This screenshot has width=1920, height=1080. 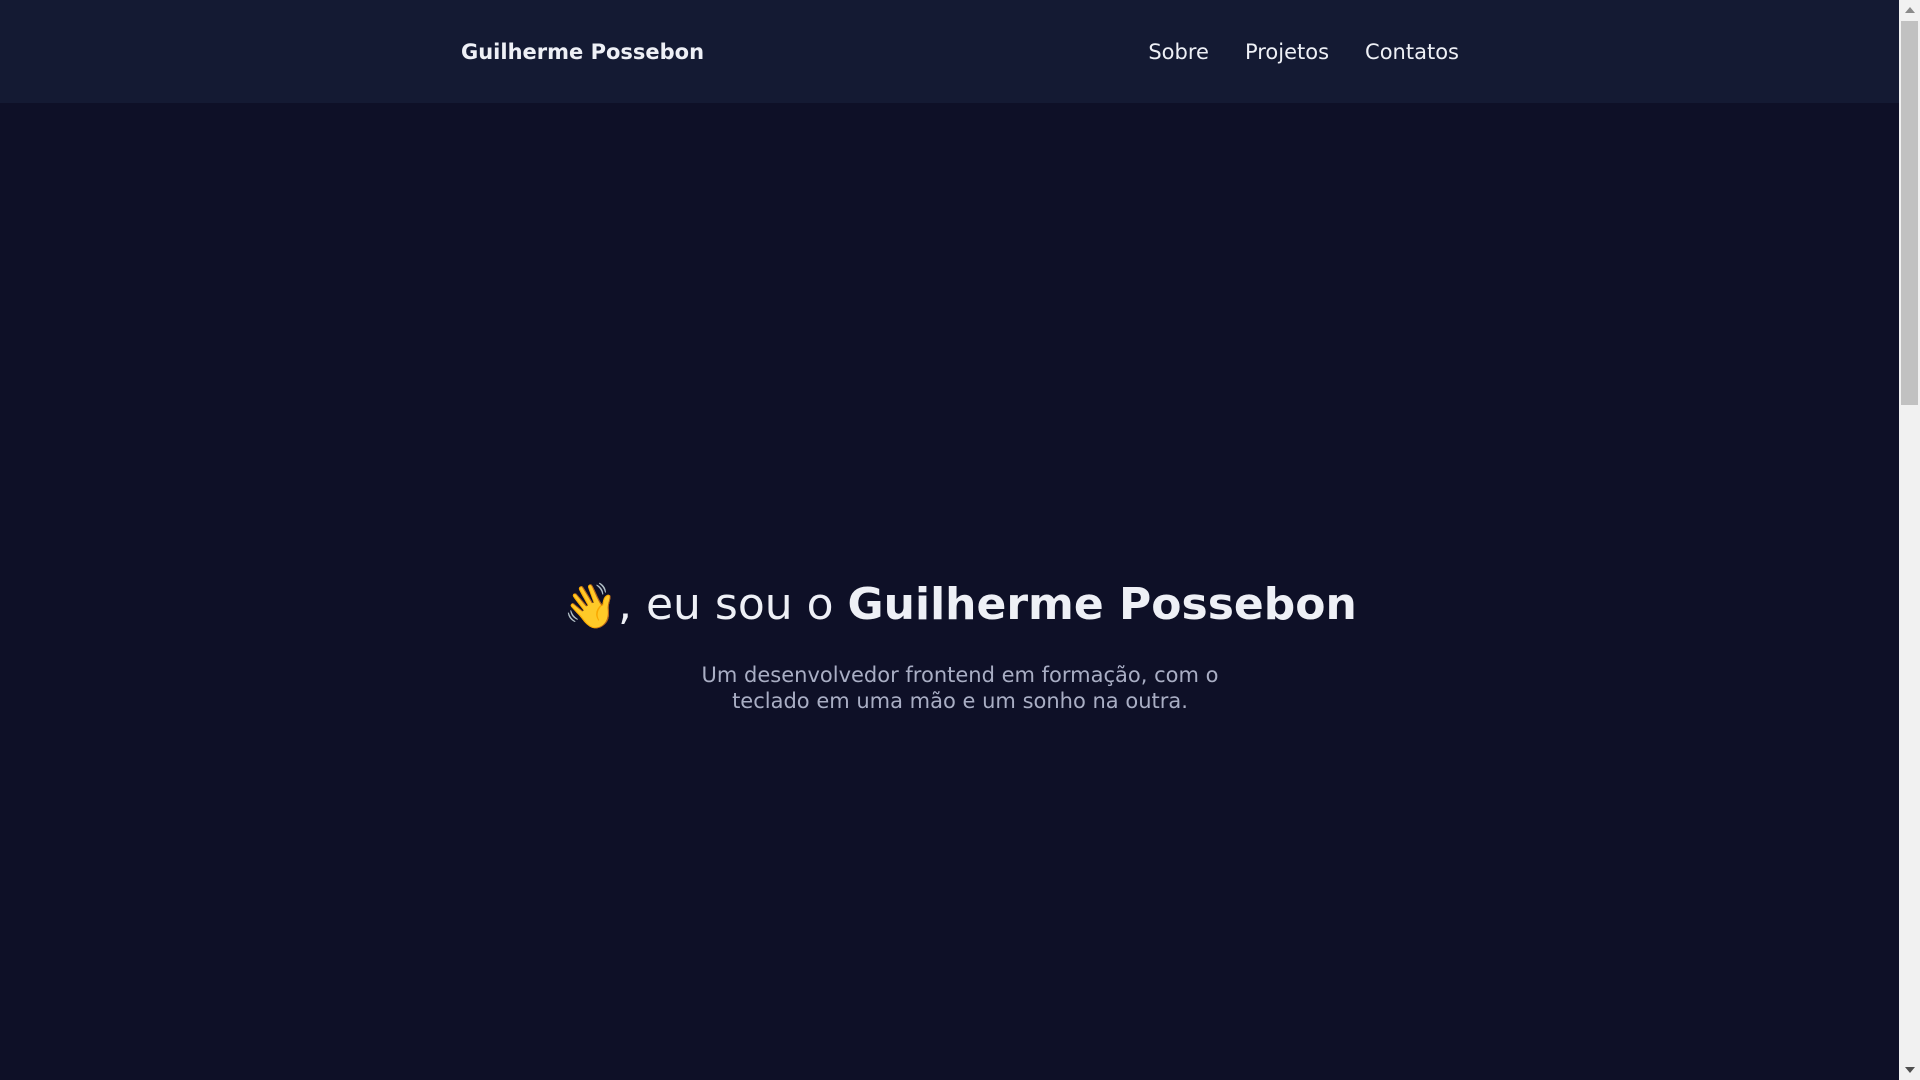 I want to click on nav-link-sobre: Sobre, so click(x=1178, y=52).